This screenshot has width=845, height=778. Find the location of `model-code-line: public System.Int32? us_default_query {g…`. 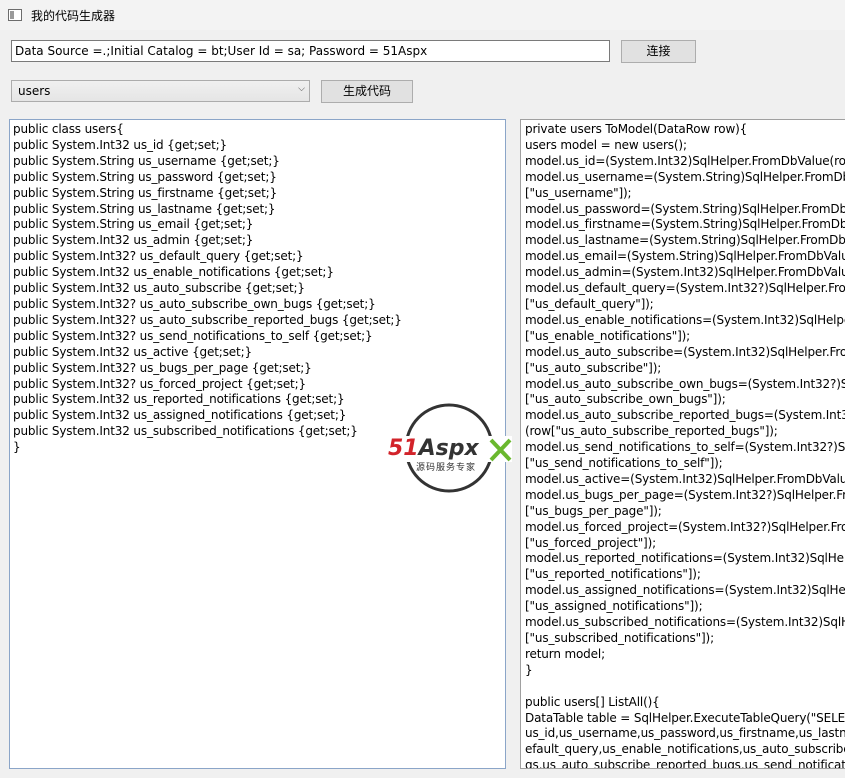

model-code-line: public System.Int32? us_default_query {g… is located at coordinates (158, 256).